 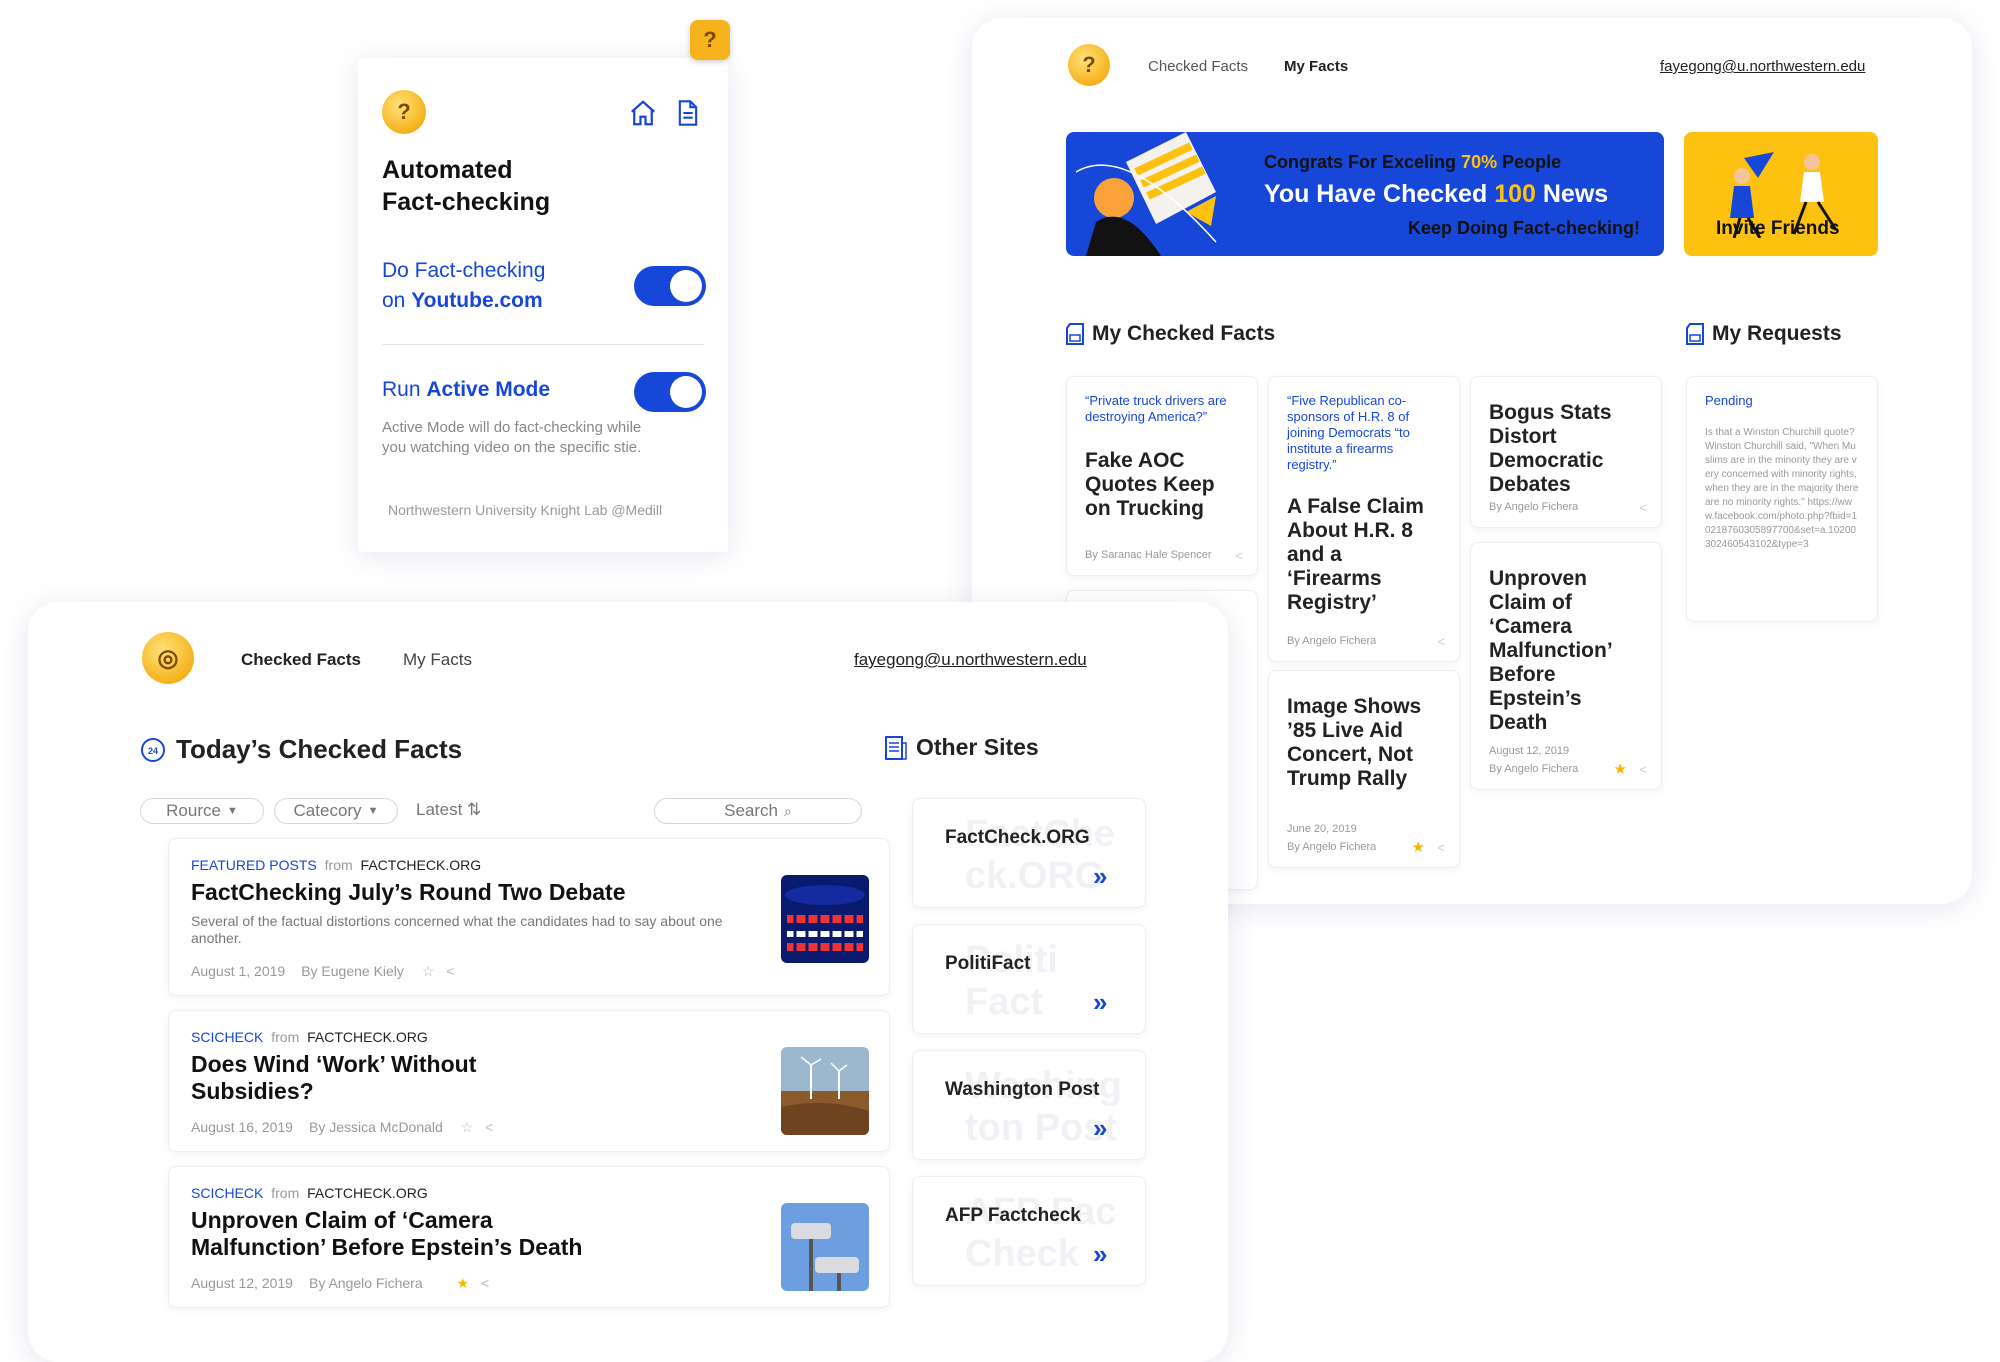 What do you see at coordinates (1029, 1231) in the screenshot?
I see `site-card-afp-factcheck: AFP Fac Check AFP Factcheck »` at bounding box center [1029, 1231].